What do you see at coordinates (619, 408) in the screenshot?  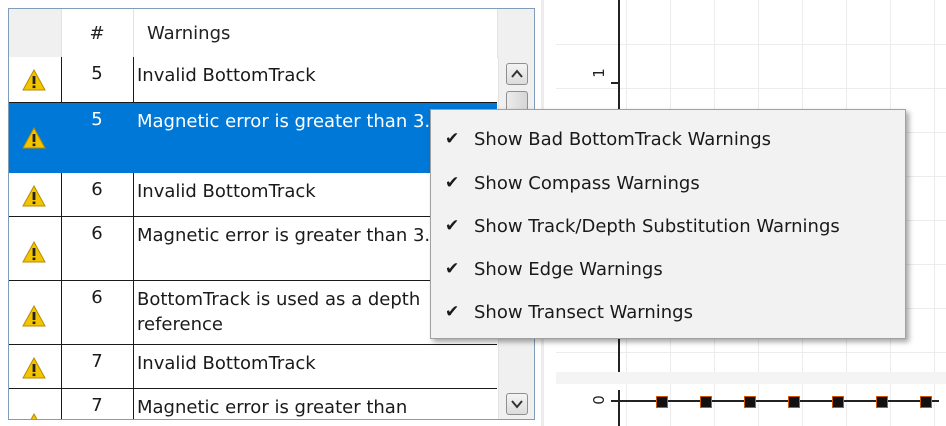 I see `y-axis-line-bottom` at bounding box center [619, 408].